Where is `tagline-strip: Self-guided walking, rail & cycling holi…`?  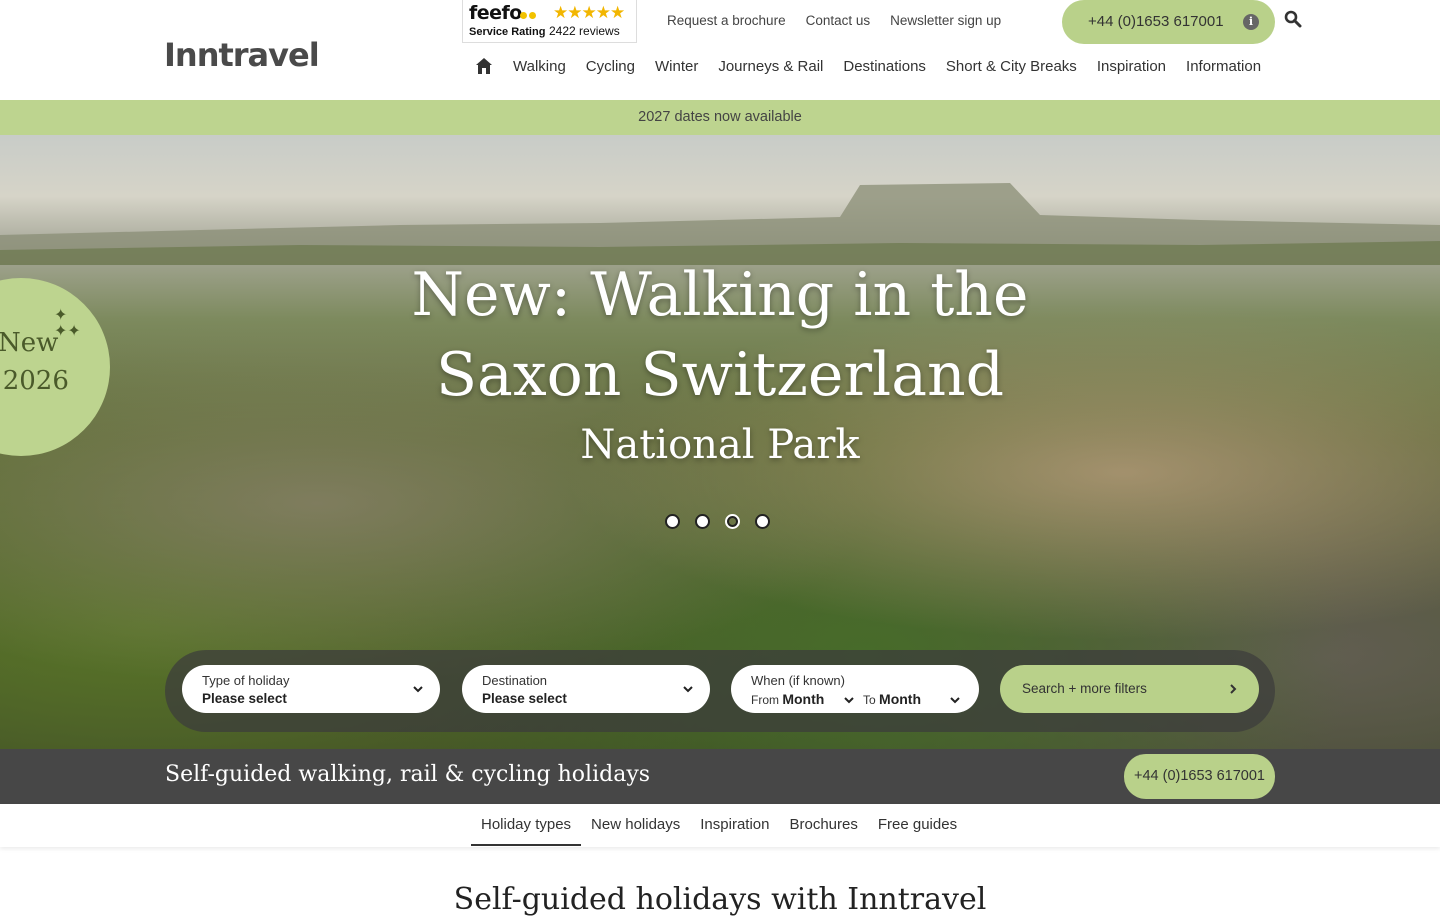 tagline-strip: Self-guided walking, rail & cycling holi… is located at coordinates (720, 776).